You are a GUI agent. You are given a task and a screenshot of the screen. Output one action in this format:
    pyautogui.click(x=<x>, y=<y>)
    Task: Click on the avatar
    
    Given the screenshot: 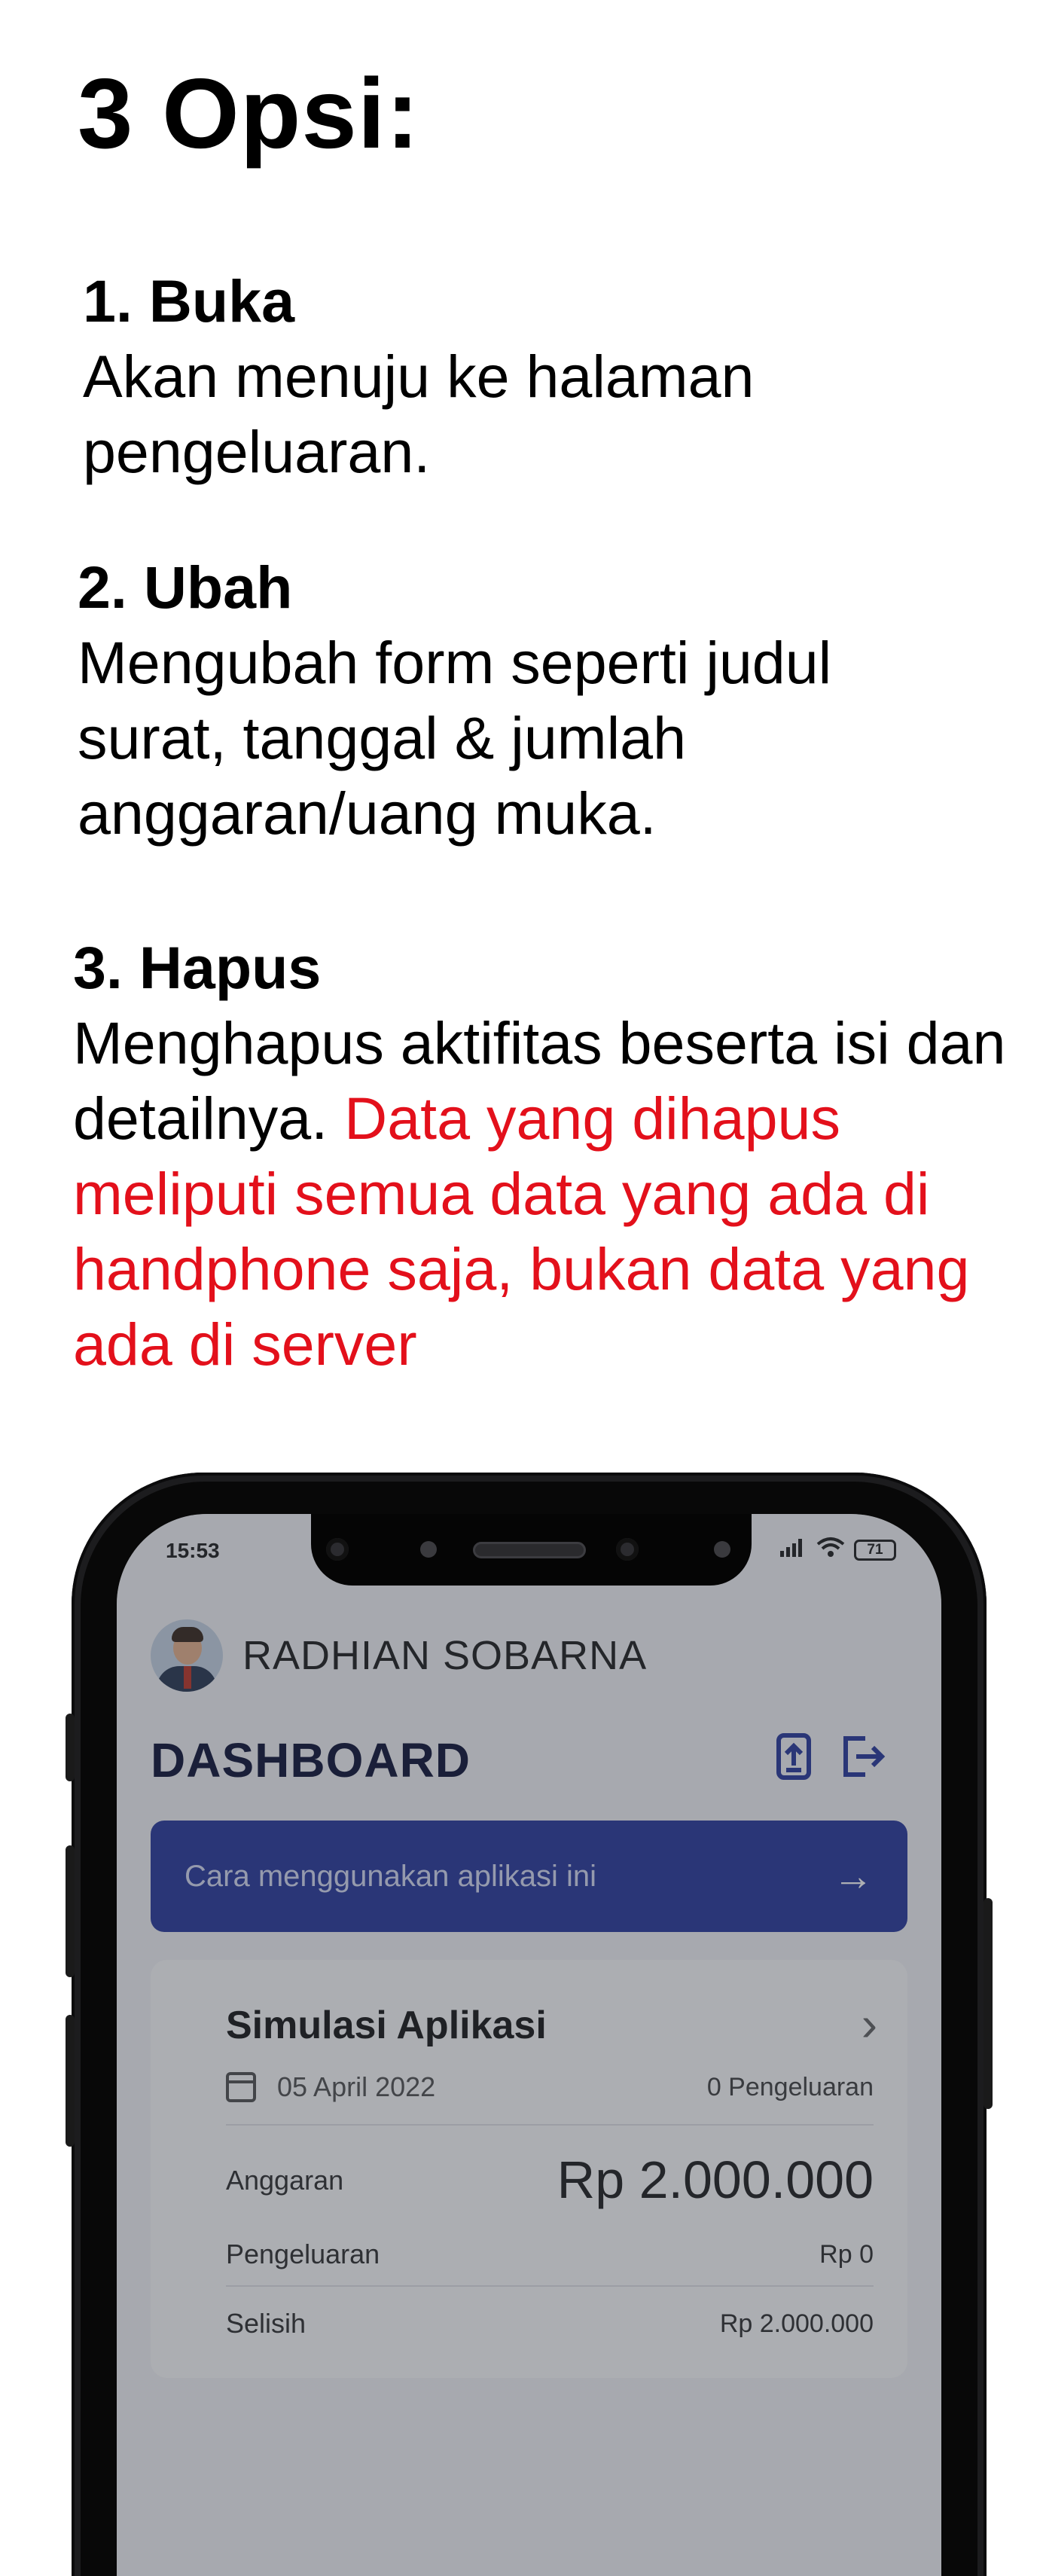 What is the action you would take?
    pyautogui.click(x=187, y=1656)
    